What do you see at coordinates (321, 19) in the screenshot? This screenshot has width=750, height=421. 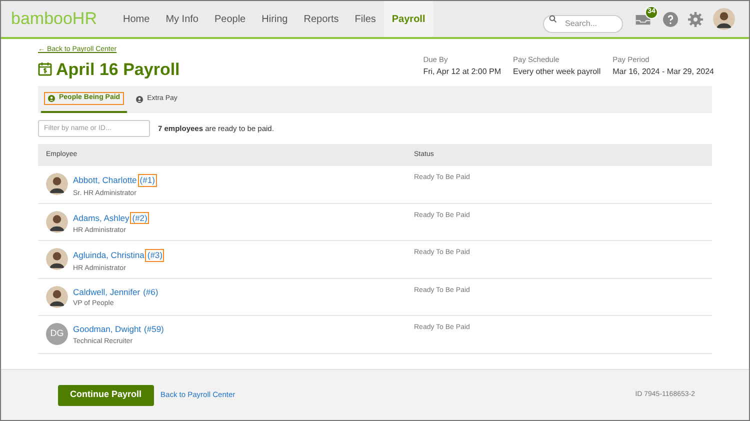 I see `nav-tab: Reports` at bounding box center [321, 19].